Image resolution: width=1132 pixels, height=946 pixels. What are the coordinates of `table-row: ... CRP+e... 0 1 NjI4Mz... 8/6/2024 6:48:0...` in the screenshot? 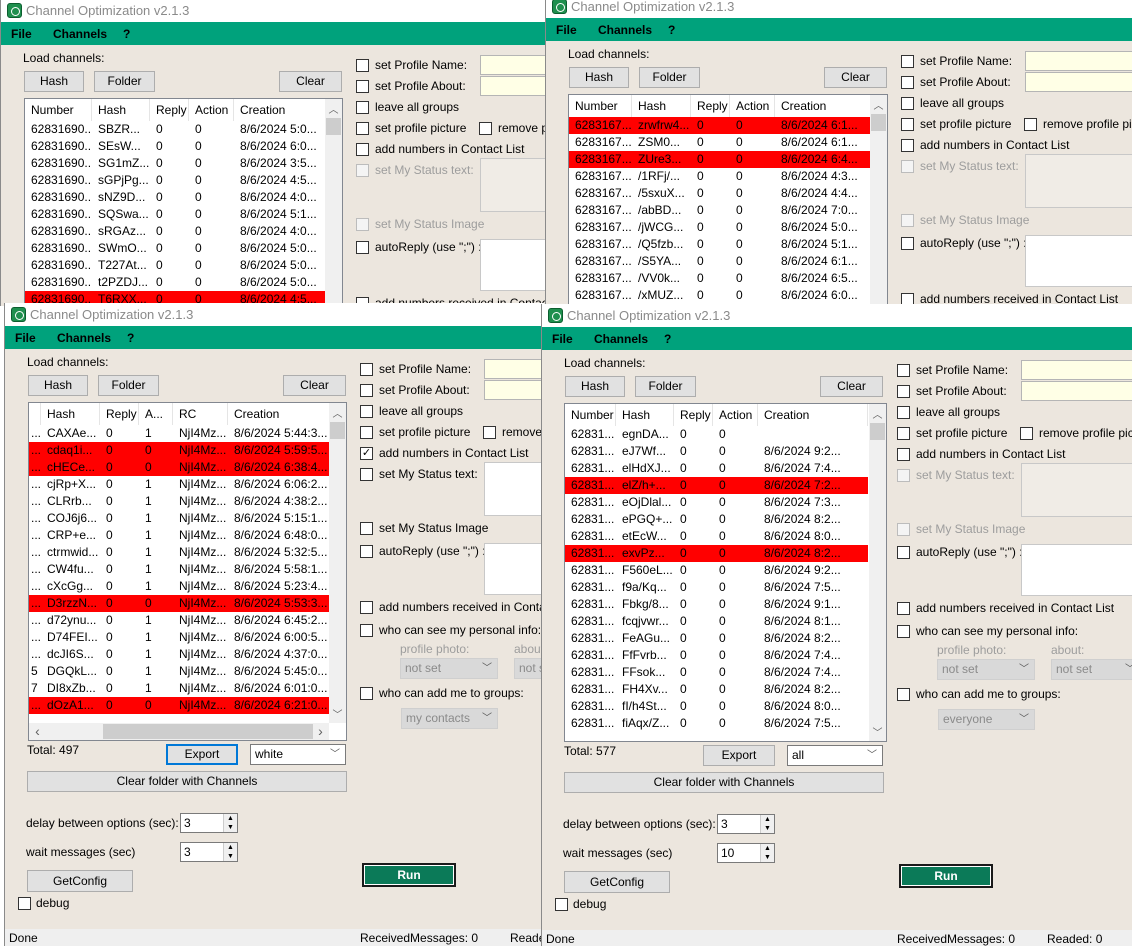 It's located at (184, 535).